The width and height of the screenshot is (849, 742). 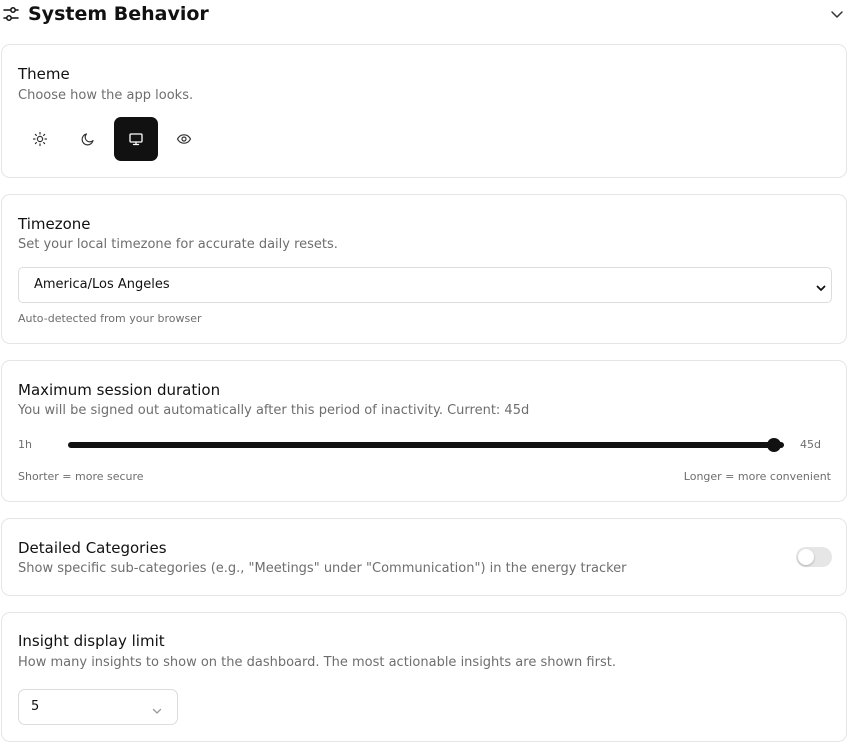 I want to click on session-right-hint: Longer = more convenient, so click(x=757, y=476).